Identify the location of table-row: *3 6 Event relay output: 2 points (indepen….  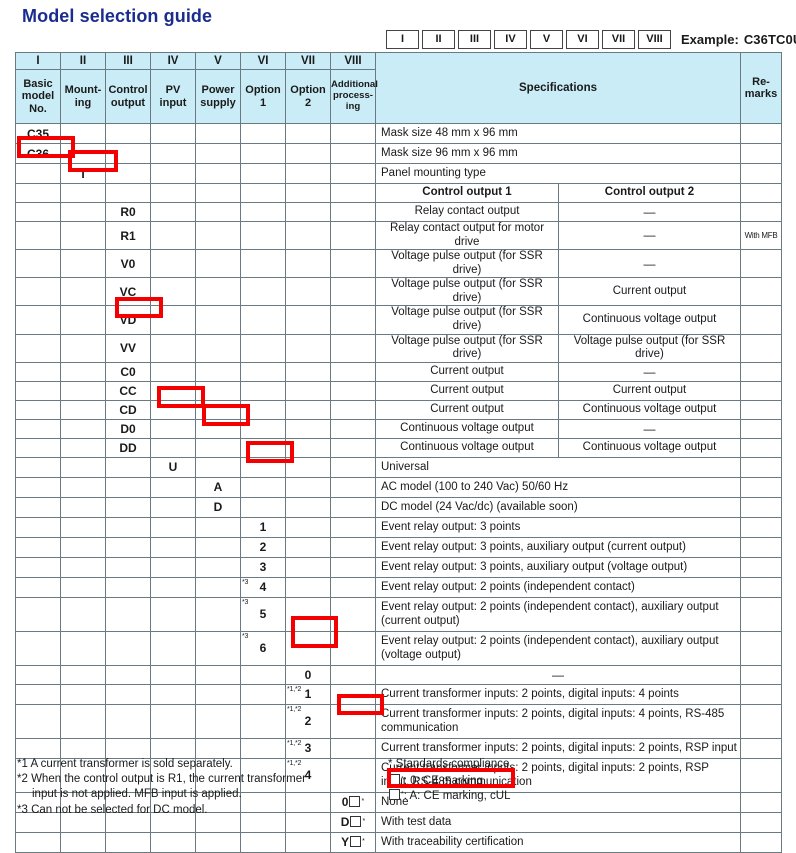
(398, 648).